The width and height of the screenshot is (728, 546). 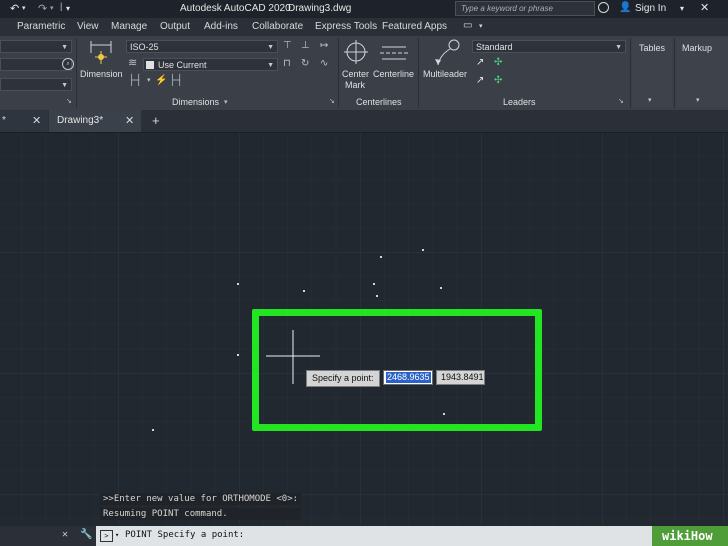 What do you see at coordinates (519, 102) in the screenshot?
I see `leaders-panel-title: Leaders` at bounding box center [519, 102].